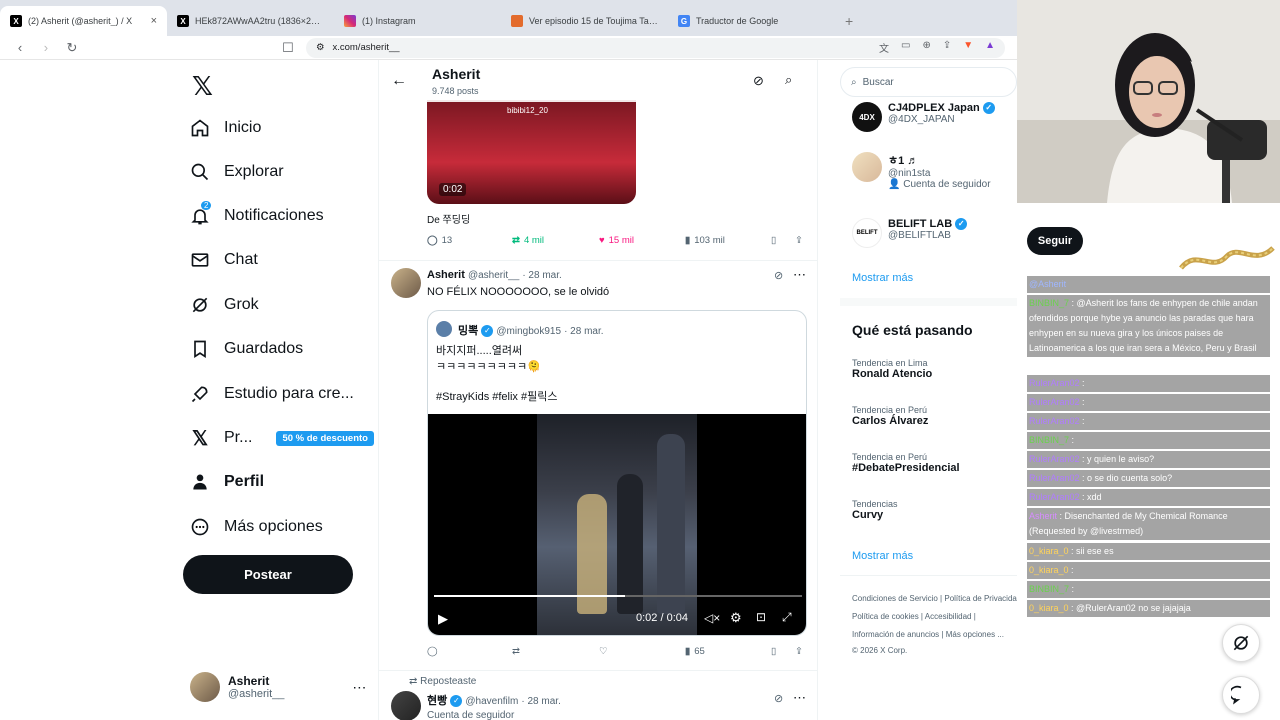  I want to click on sidebar-item-premium: 𝕏 Pr... 50 % de descuento, so click(282, 438).